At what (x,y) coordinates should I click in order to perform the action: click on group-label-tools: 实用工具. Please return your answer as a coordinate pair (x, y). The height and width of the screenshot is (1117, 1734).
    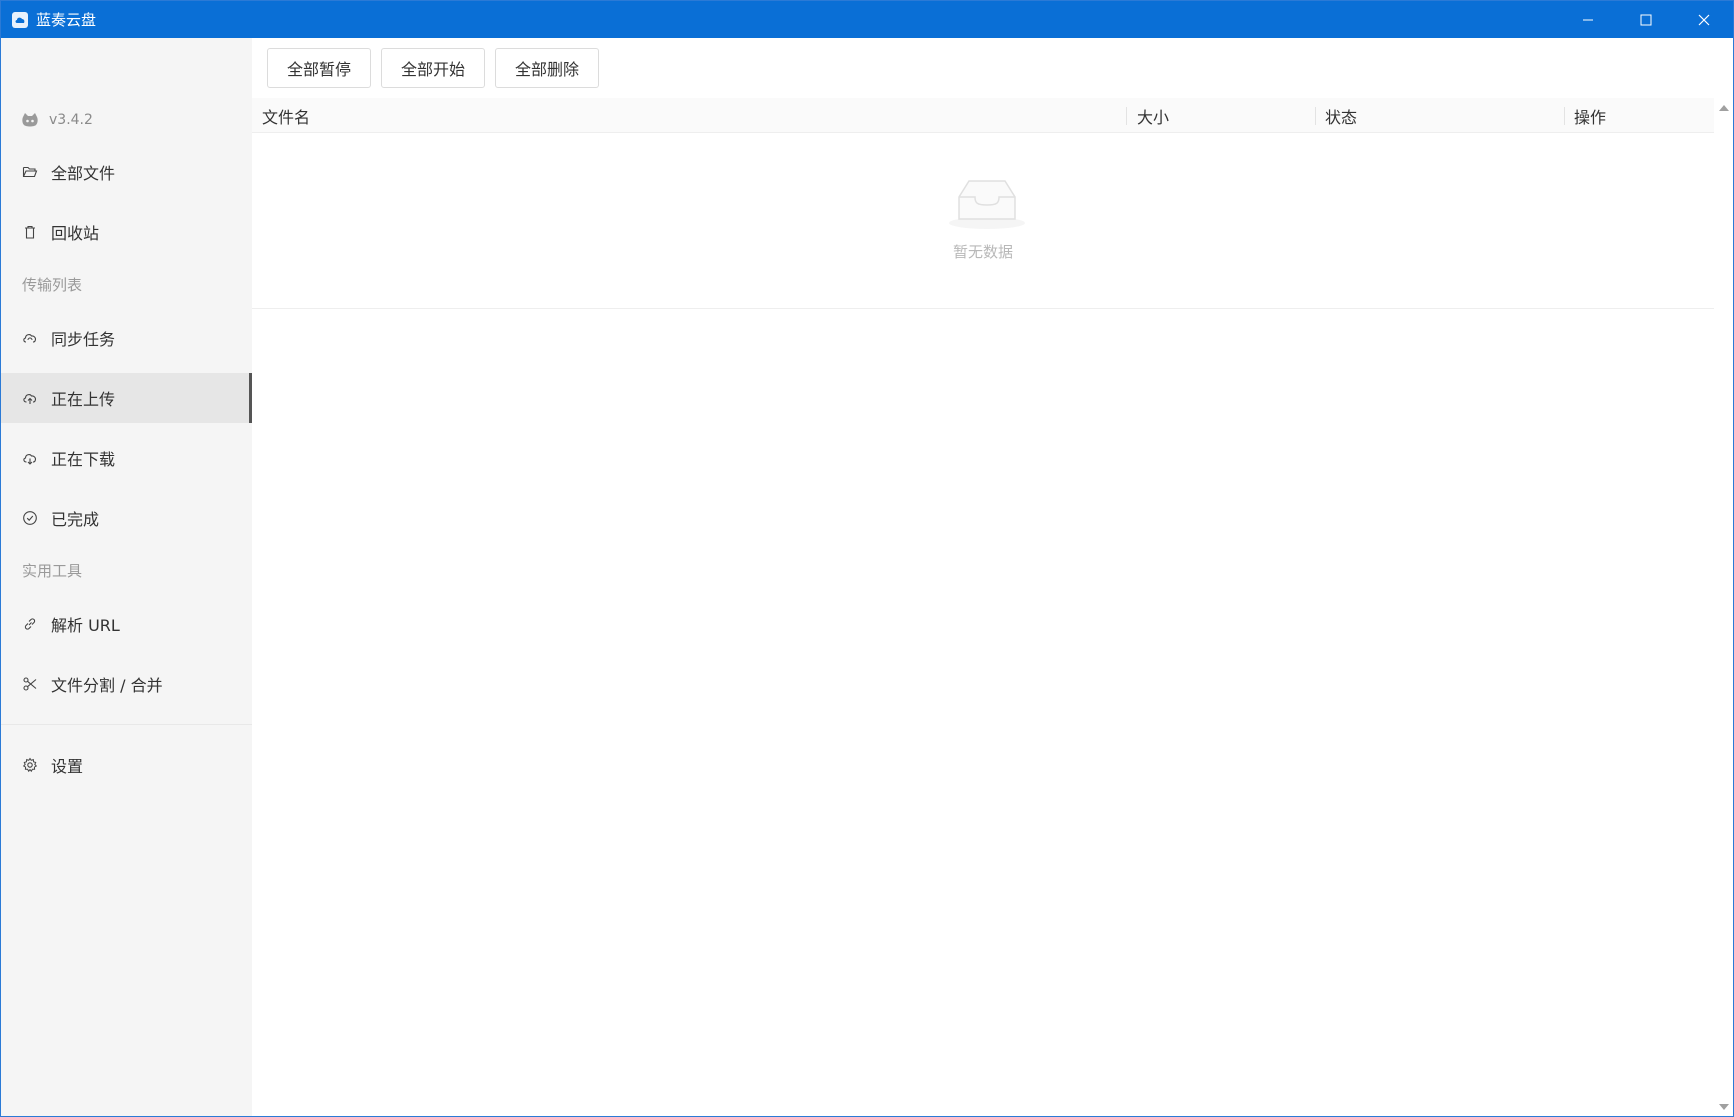
    Looking at the image, I should click on (52, 571).